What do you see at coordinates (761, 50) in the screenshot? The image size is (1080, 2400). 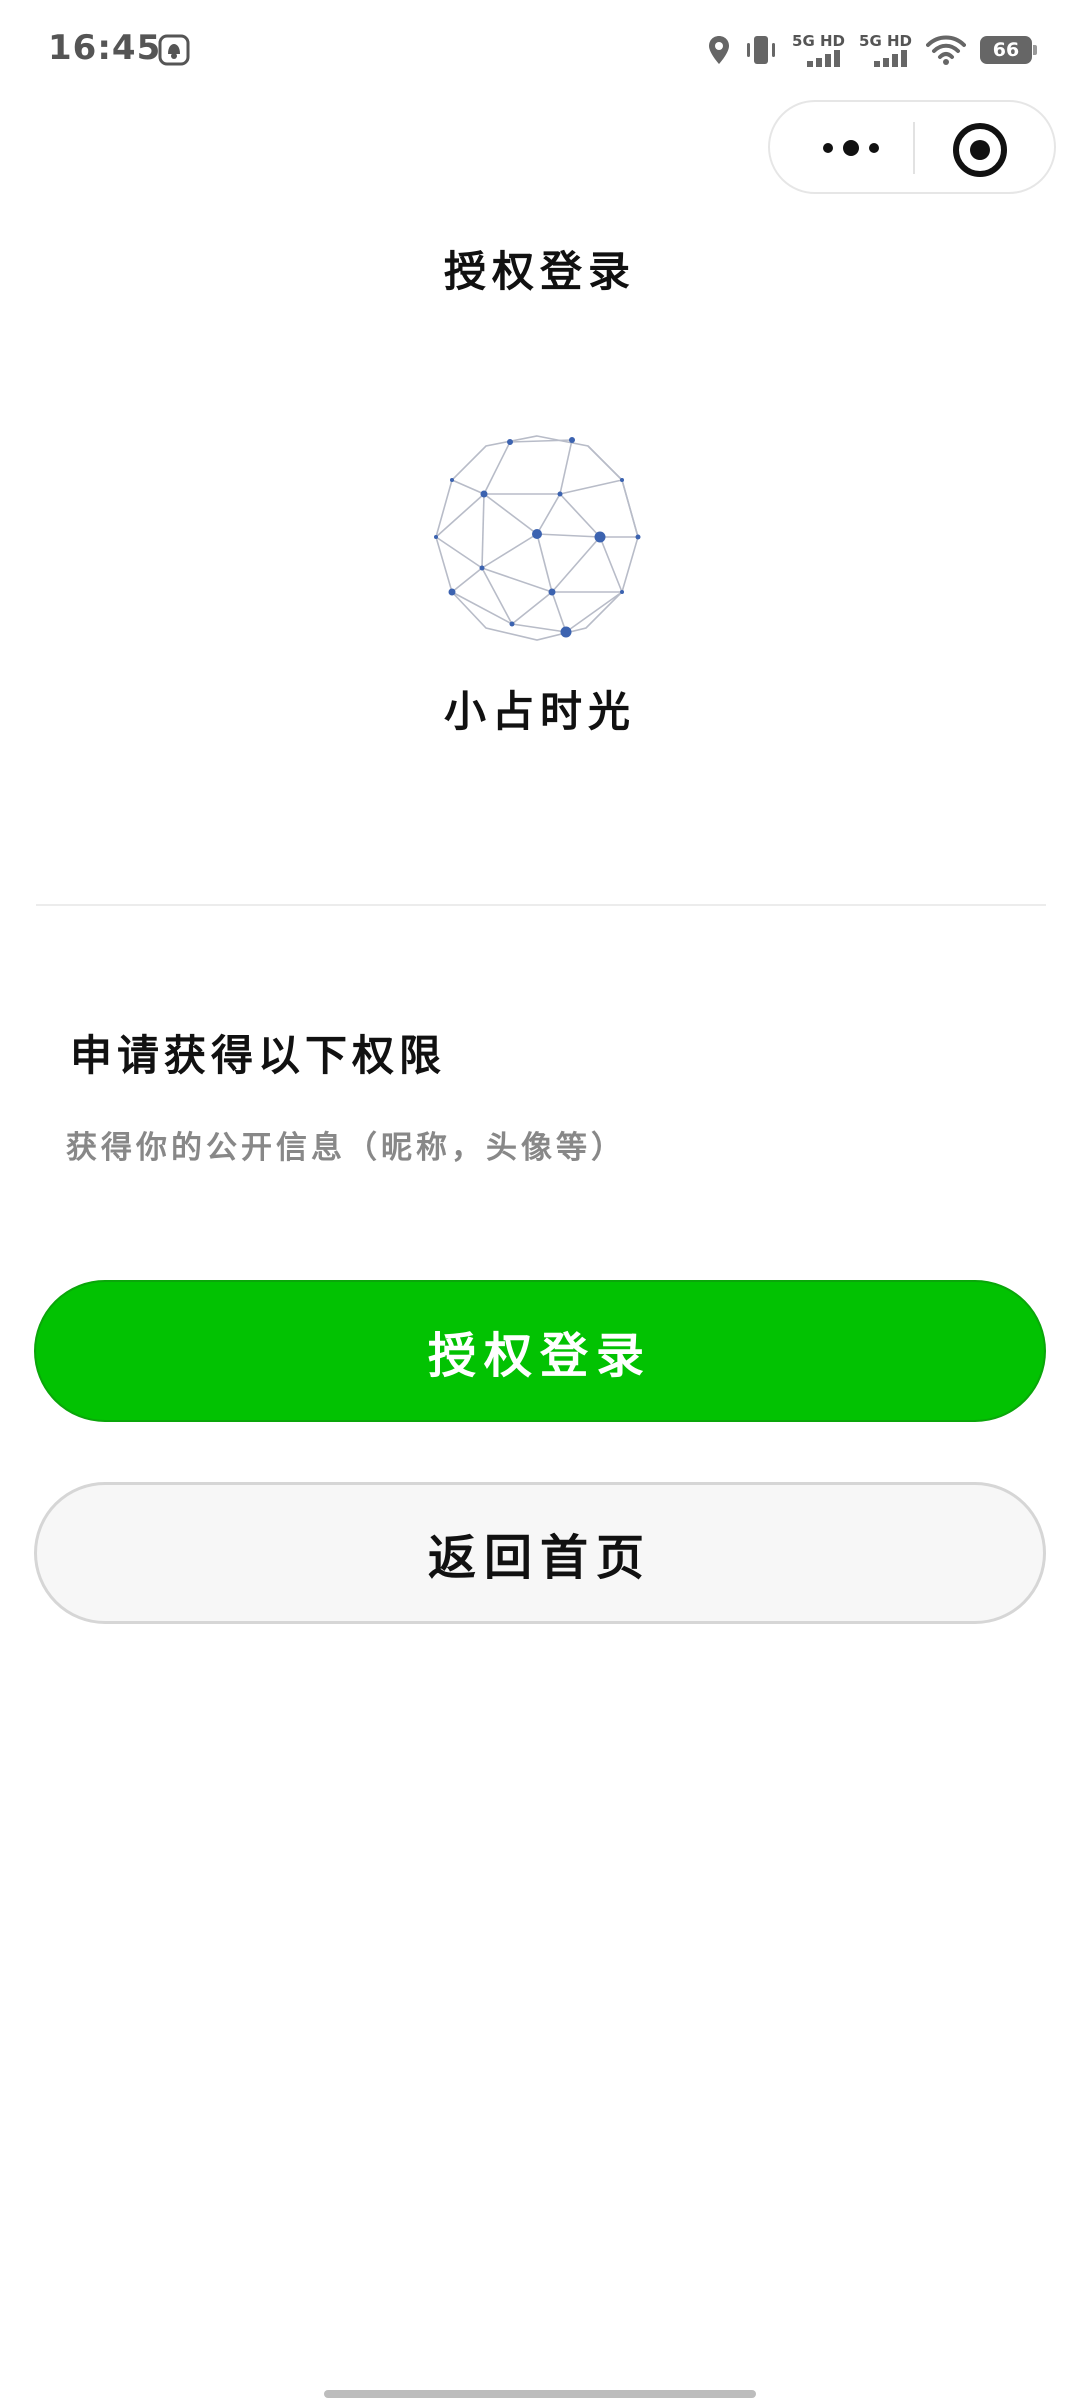 I see `vibrate-icon` at bounding box center [761, 50].